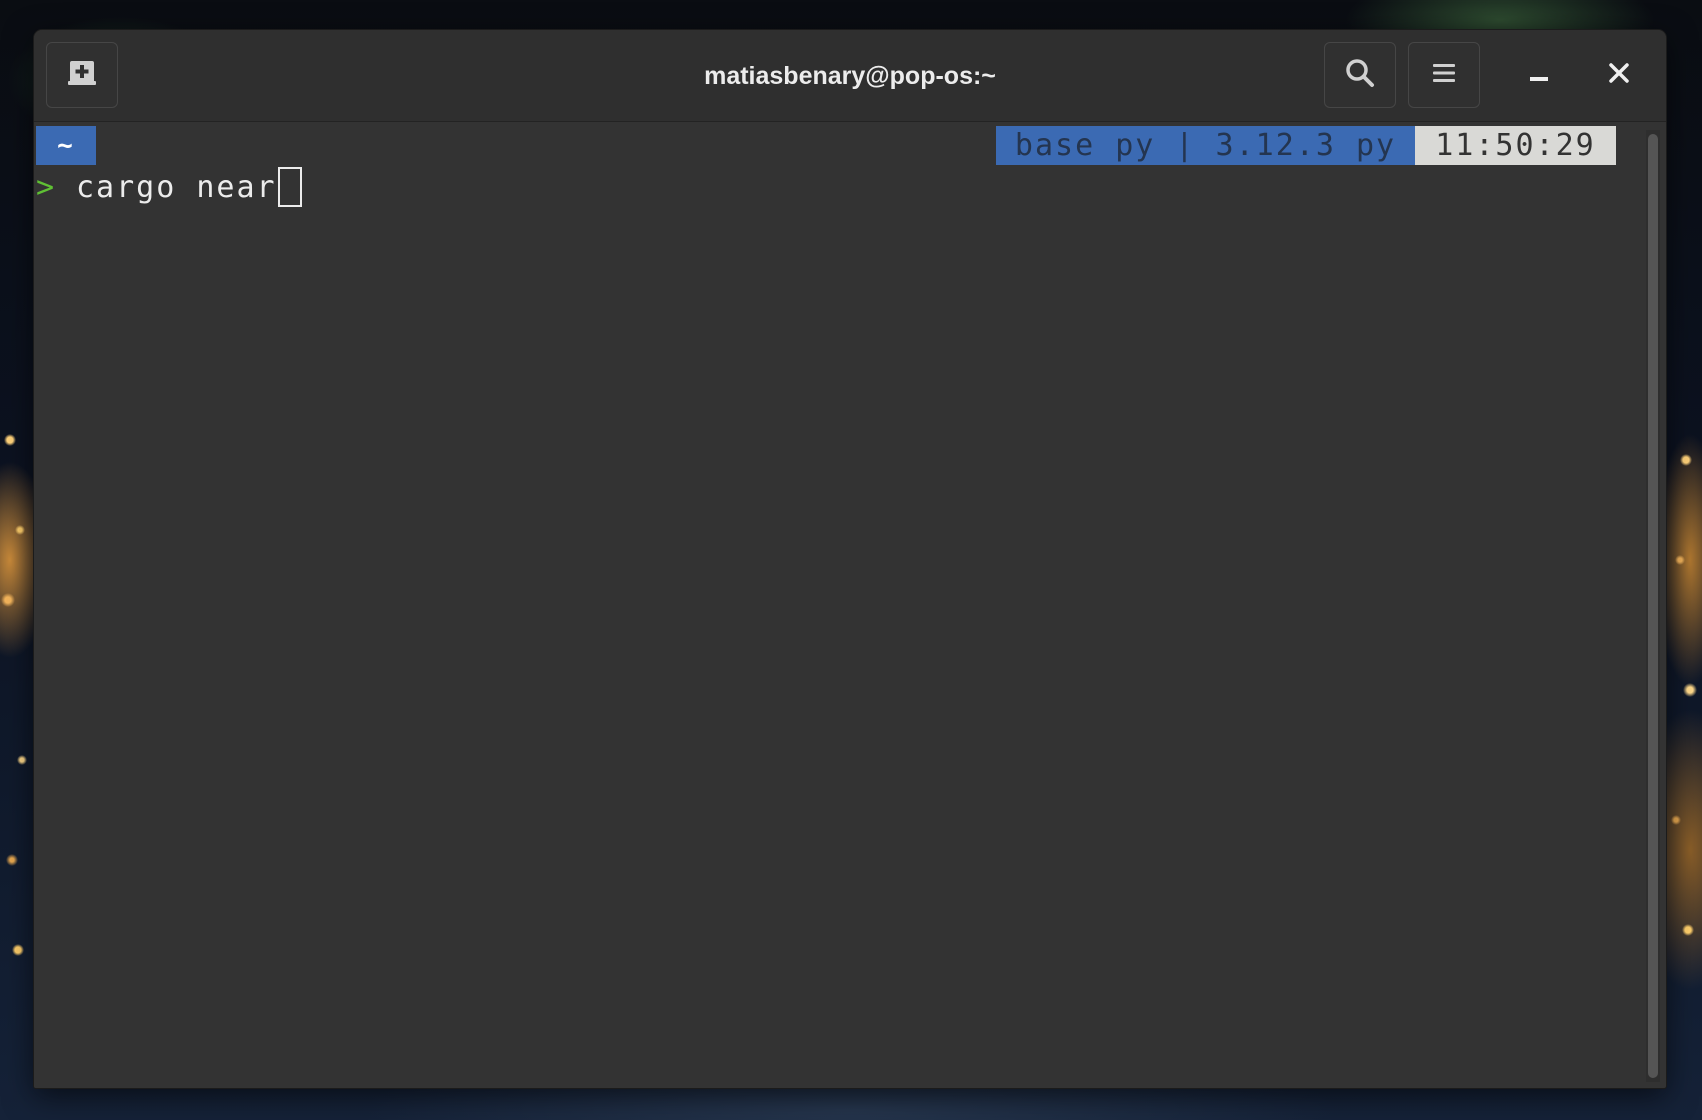  I want to click on new-tab-button, so click(82, 75).